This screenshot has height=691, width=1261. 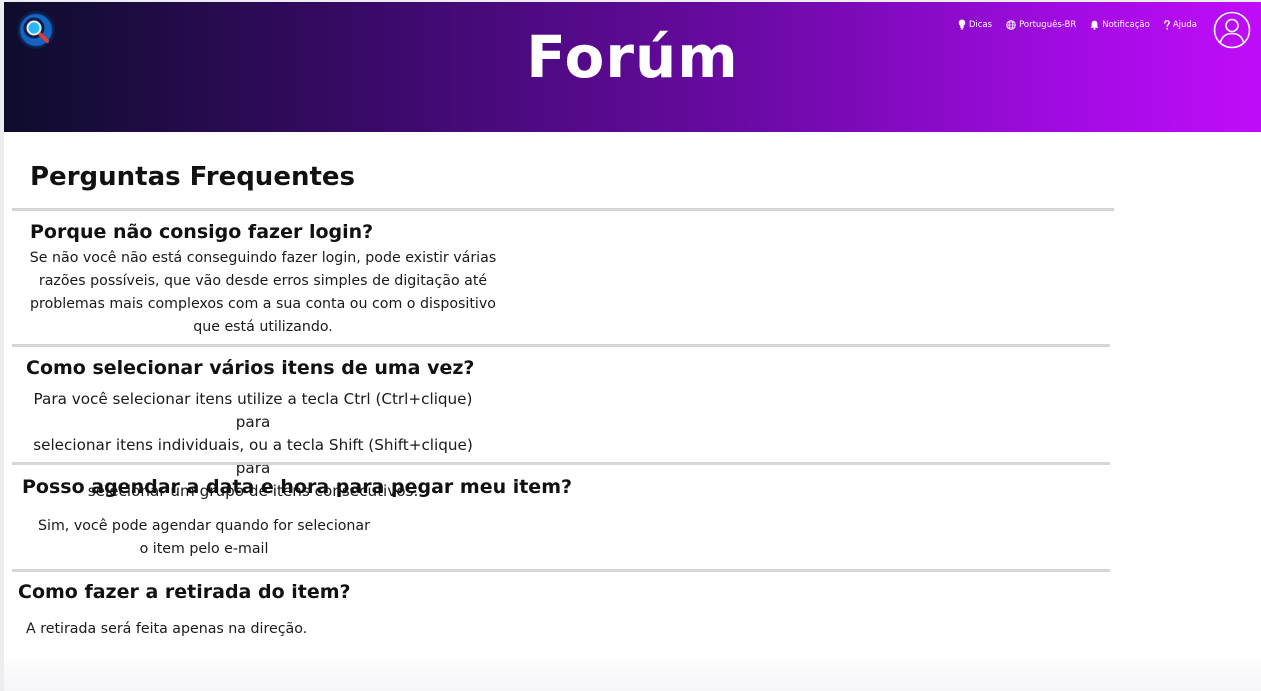 I want to click on nav-ajuda: Ajuda, so click(x=1180, y=24).